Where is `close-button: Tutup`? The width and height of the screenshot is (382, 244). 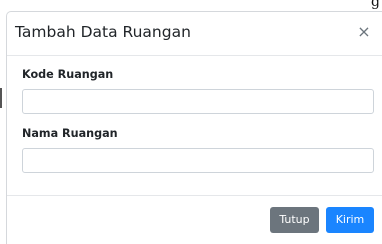
close-button: Tutup is located at coordinates (294, 220).